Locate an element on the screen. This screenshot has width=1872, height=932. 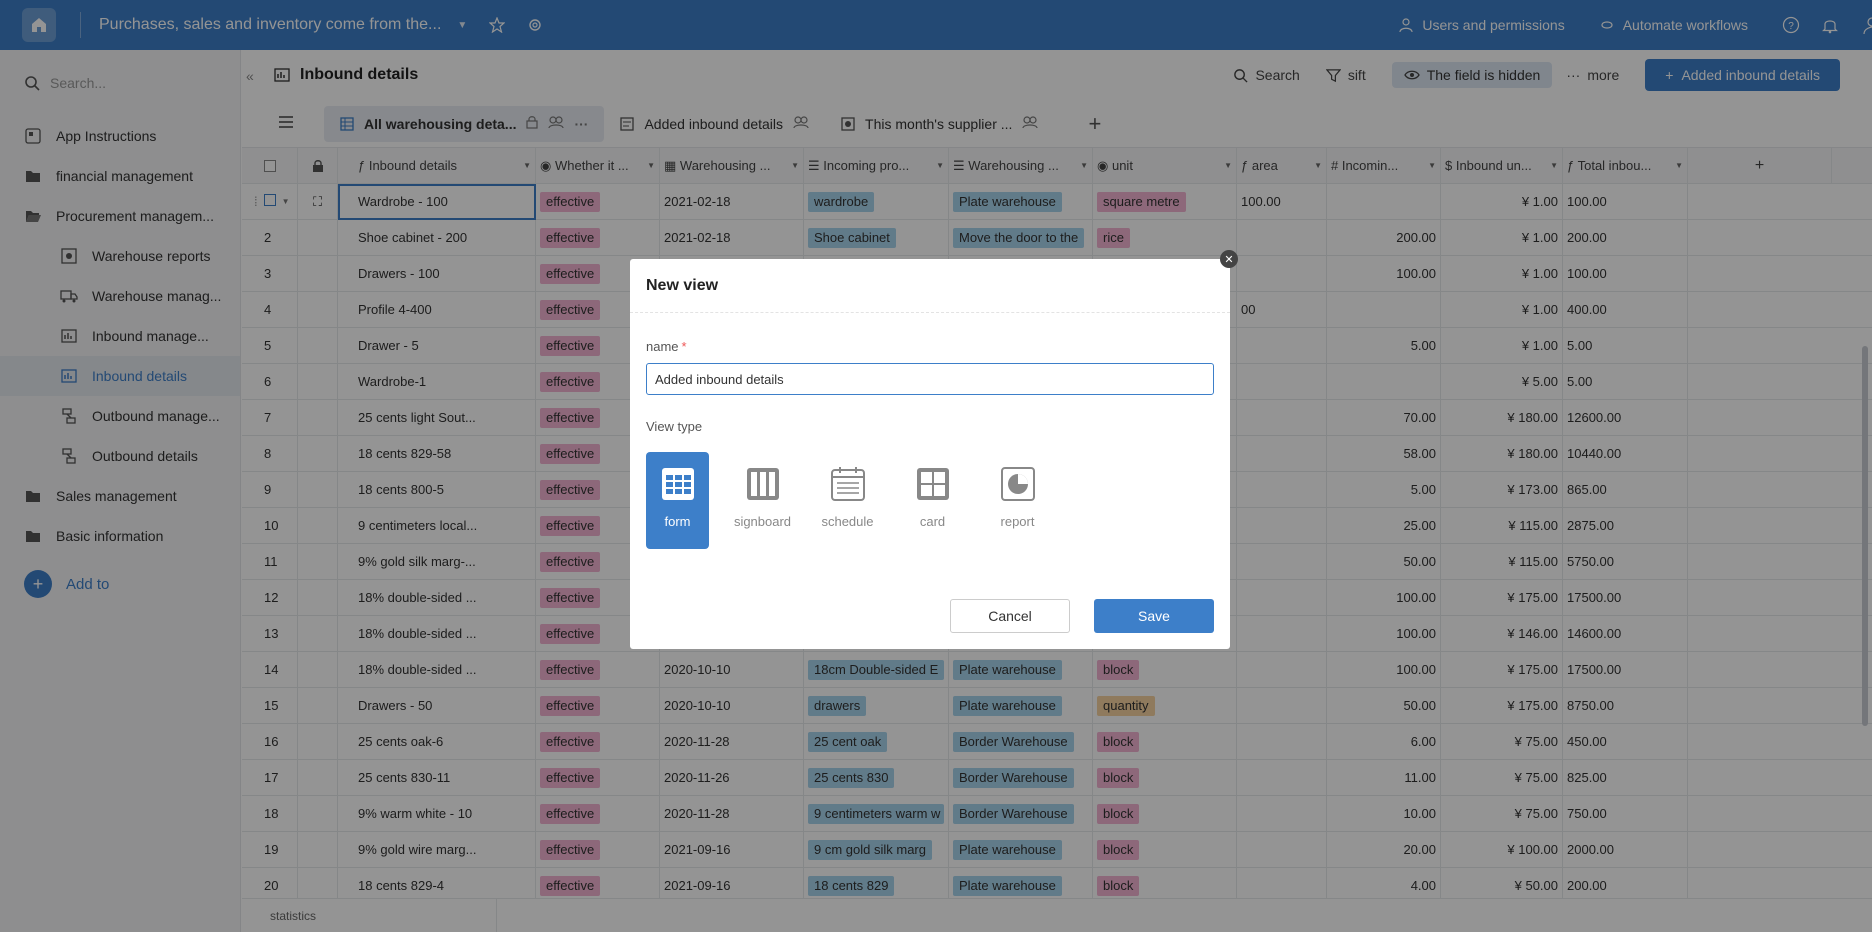
view-type-label: signboard is located at coordinates (762, 521).